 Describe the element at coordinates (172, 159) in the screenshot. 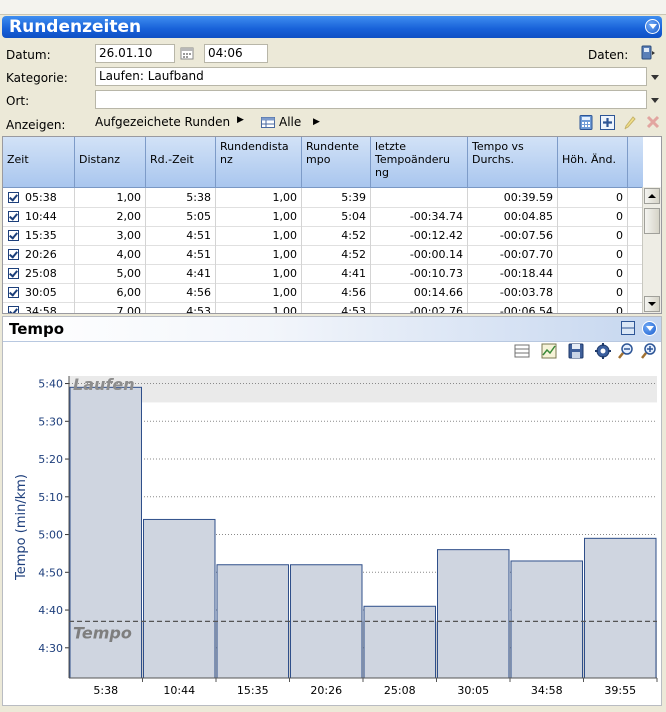

I see `column-header-line: Rd.-Zeit` at that location.